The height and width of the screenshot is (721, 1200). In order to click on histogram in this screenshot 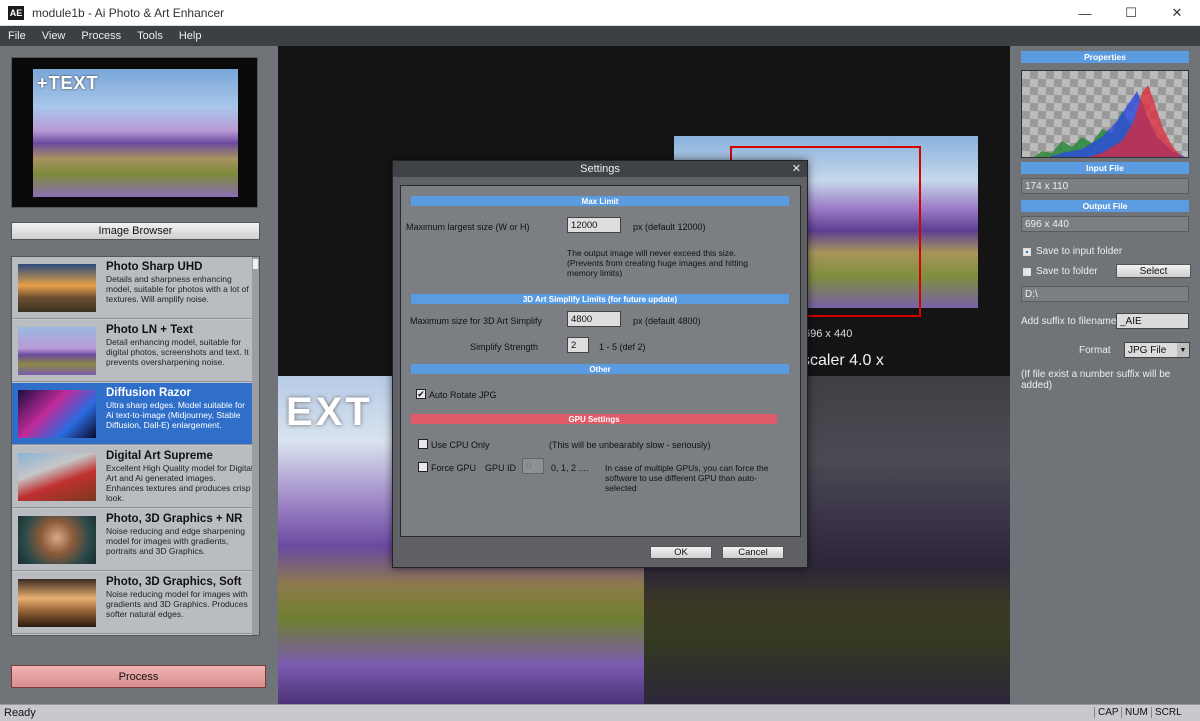, I will do `click(1105, 114)`.